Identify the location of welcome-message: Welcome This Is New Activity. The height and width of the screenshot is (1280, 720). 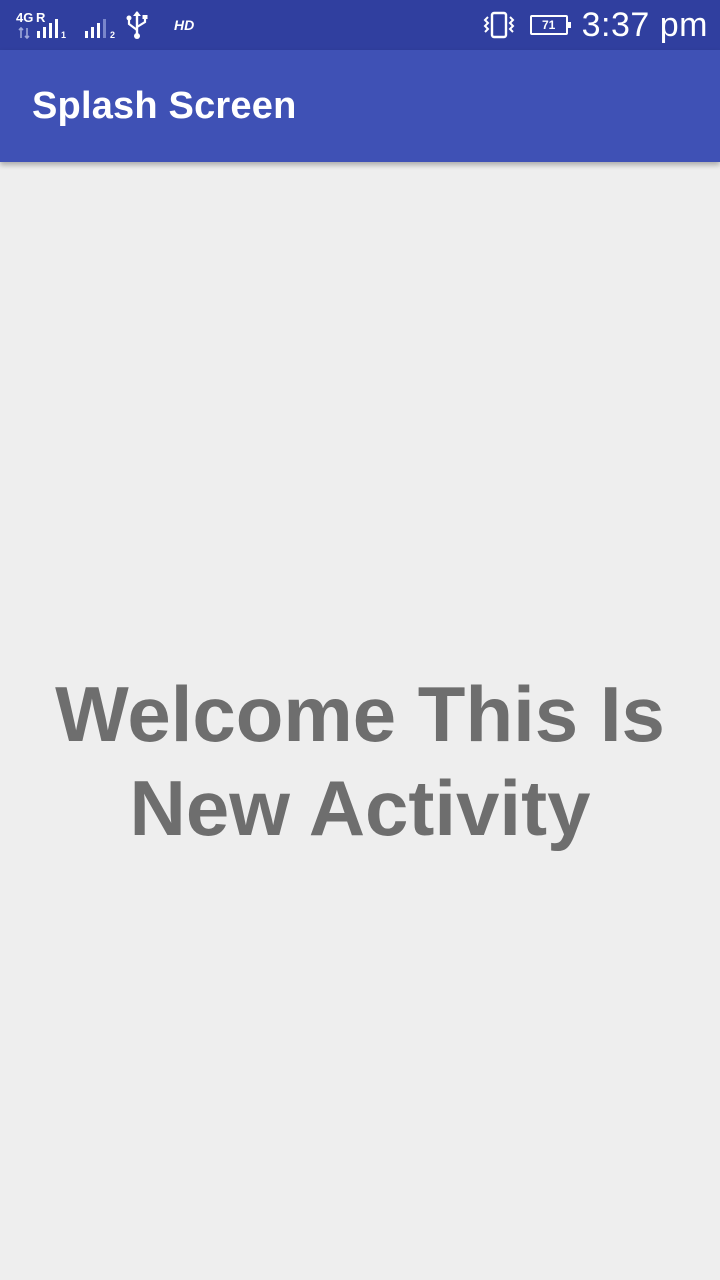
(360, 761).